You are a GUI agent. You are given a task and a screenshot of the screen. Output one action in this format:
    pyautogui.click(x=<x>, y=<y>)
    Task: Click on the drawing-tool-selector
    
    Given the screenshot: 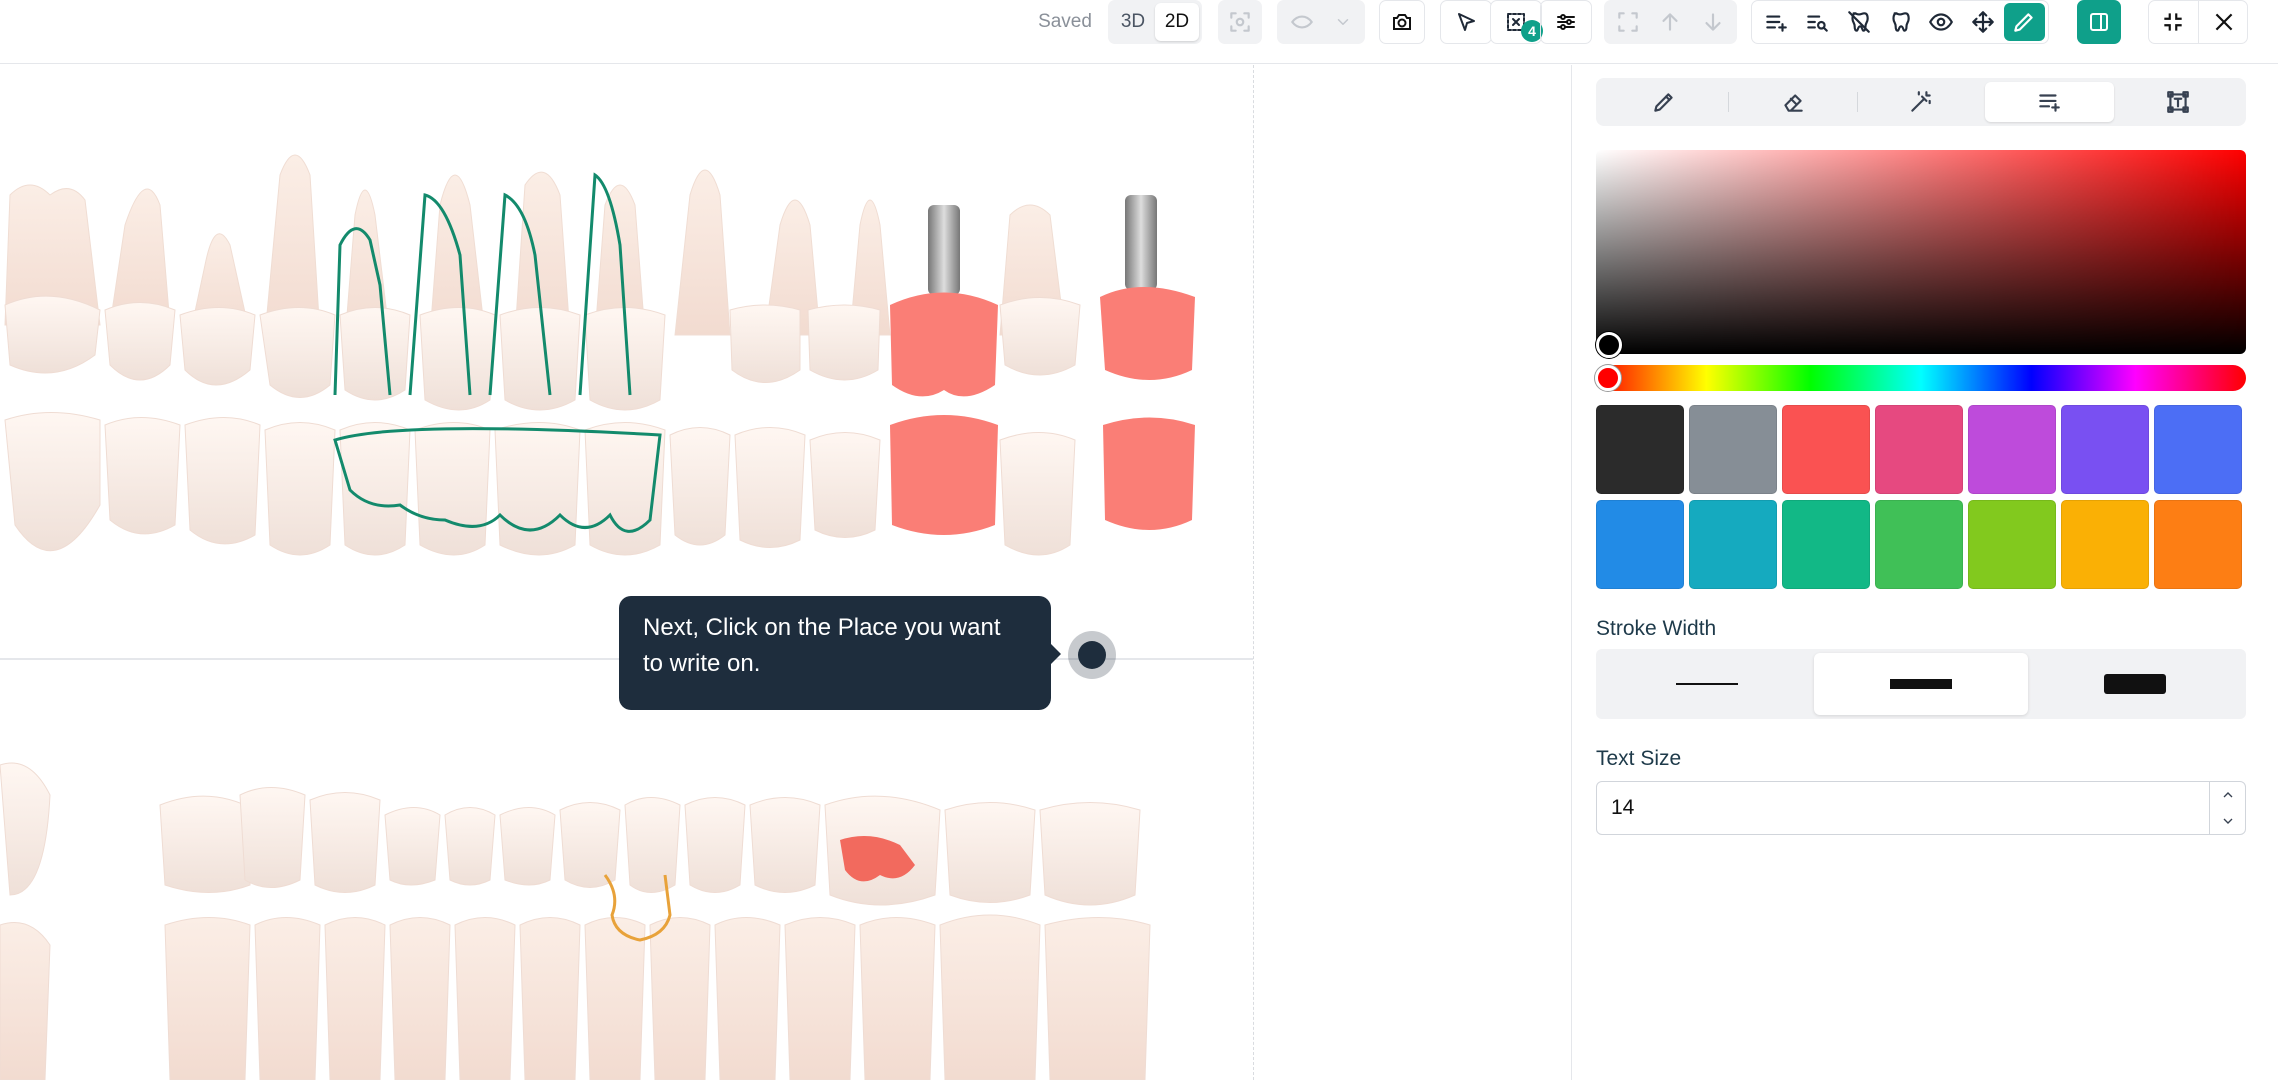 What is the action you would take?
    pyautogui.click(x=1921, y=102)
    